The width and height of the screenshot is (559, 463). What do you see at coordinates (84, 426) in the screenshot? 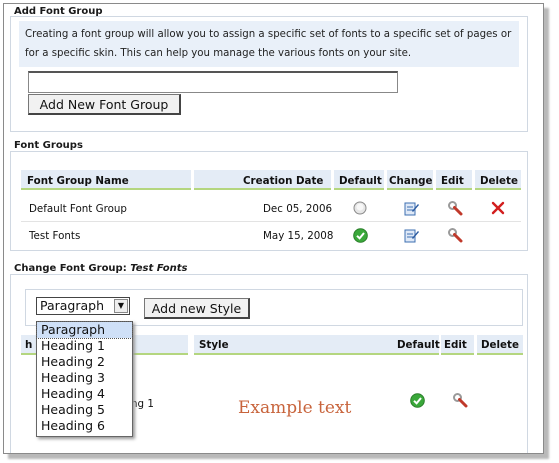
I see `dropdown-option: Heading 6` at bounding box center [84, 426].